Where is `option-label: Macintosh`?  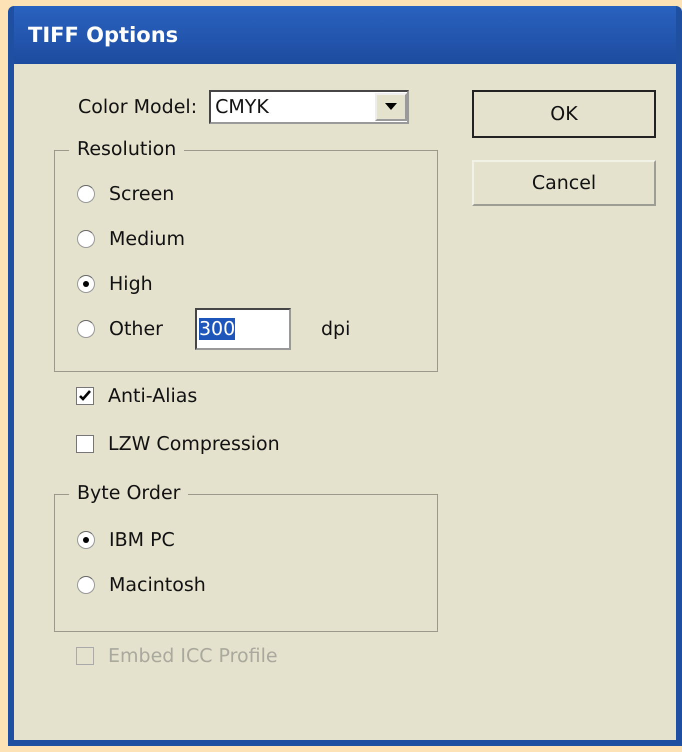 option-label: Macintosh is located at coordinates (157, 585).